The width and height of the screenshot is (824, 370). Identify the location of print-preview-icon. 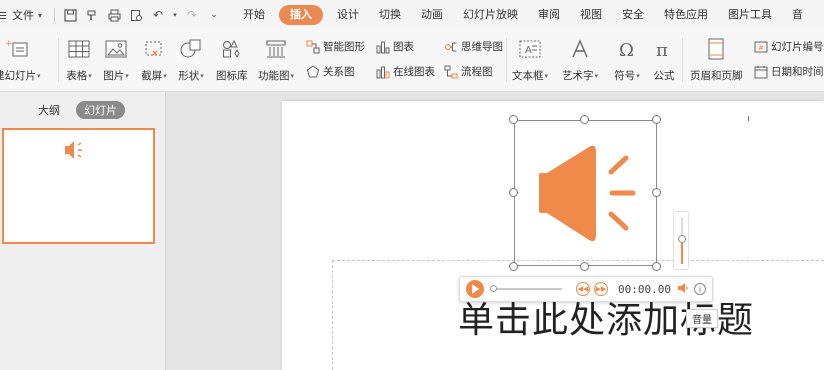
(136, 15).